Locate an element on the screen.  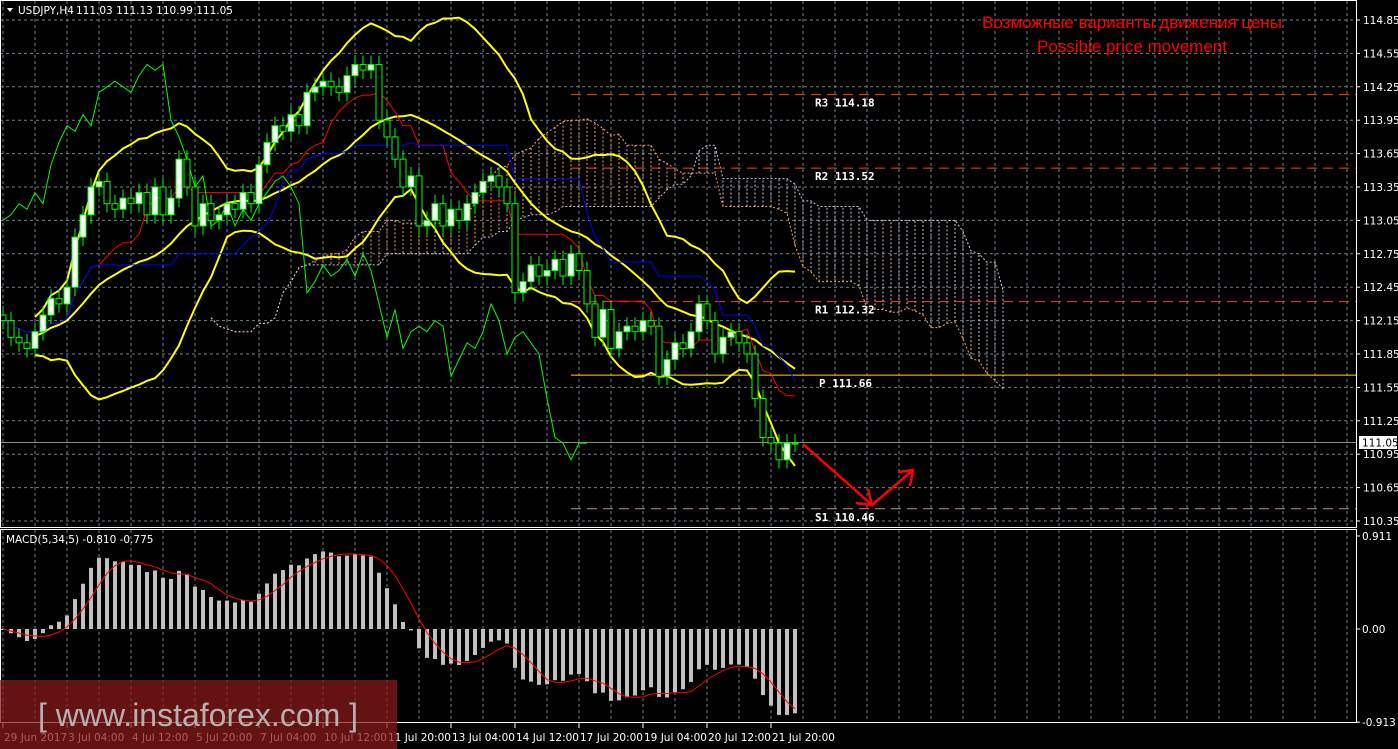
price-tick-label: 110.65 is located at coordinates (1380, 489).